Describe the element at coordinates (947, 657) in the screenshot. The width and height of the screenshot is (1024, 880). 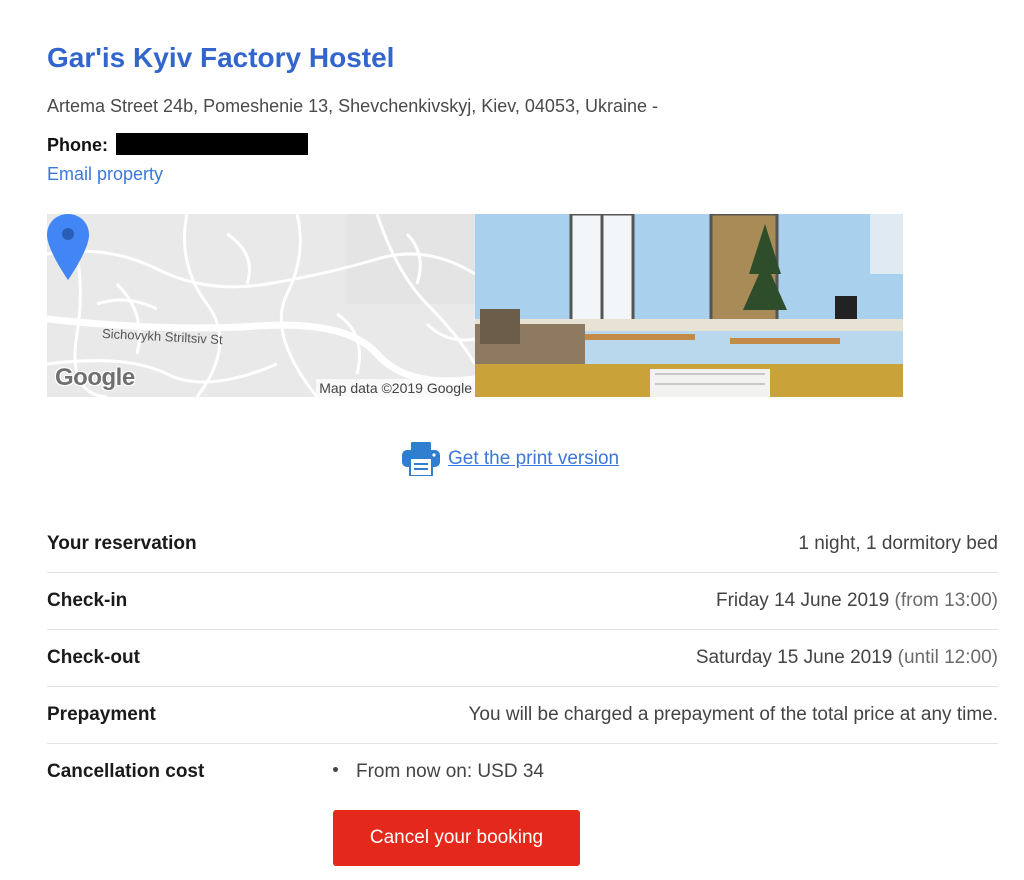
I see `check-out-time: (until 12:00)` at that location.